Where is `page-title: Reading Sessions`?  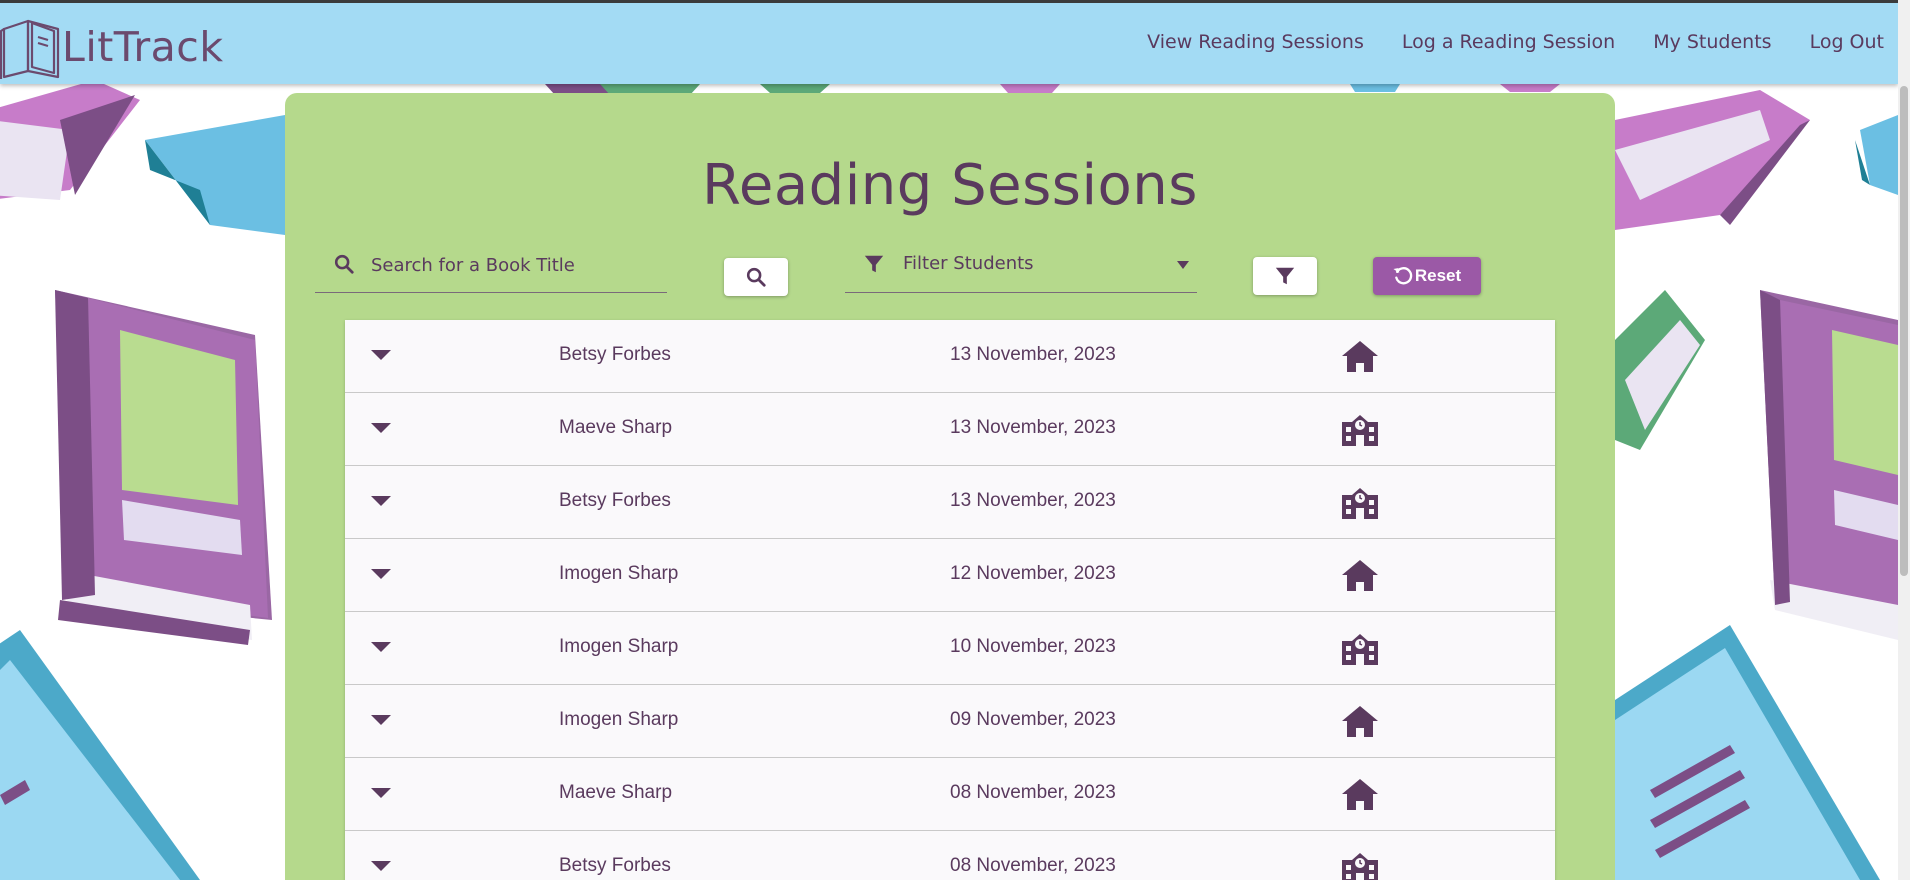 page-title: Reading Sessions is located at coordinates (950, 185).